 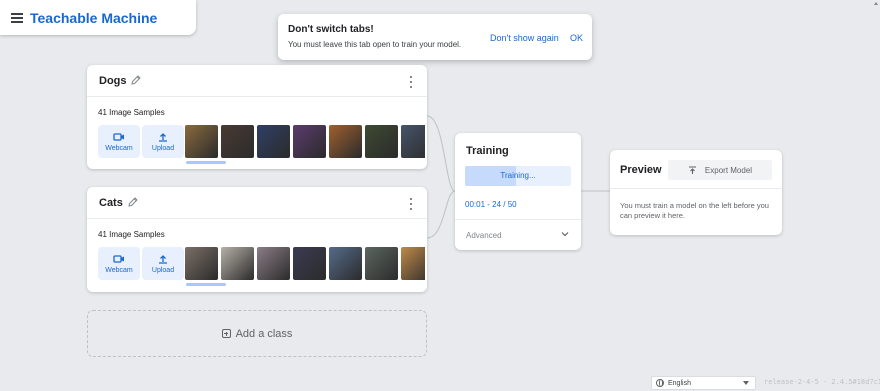 I want to click on export-icon, so click(x=692, y=169).